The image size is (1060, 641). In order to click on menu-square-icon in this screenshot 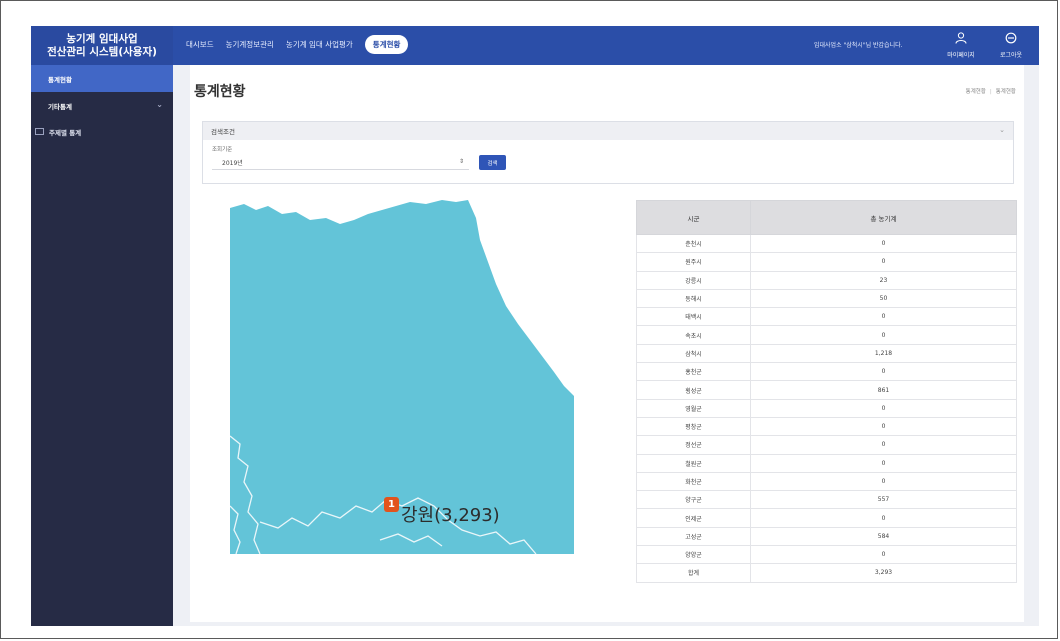, I will do `click(39, 131)`.